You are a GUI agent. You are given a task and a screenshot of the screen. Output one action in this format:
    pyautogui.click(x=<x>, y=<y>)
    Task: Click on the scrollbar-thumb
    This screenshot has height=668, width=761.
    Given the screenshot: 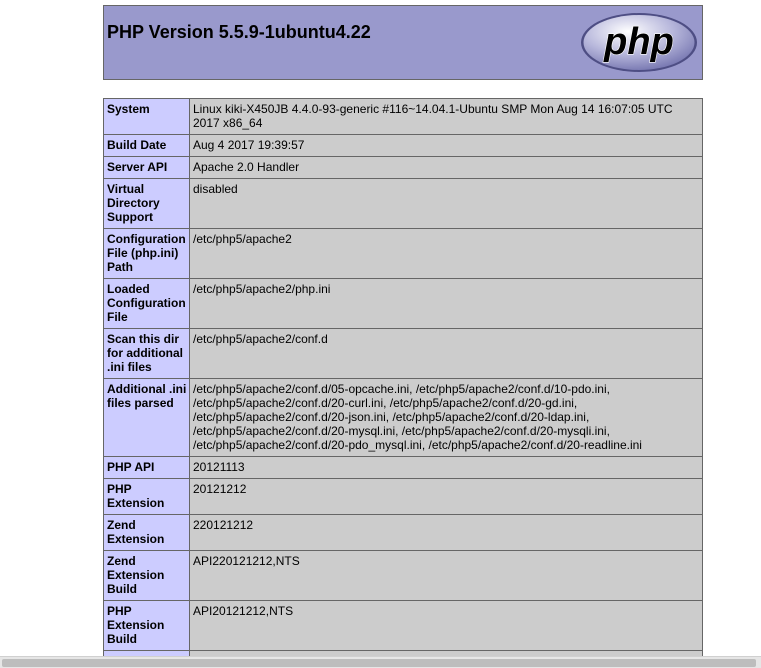 What is the action you would take?
    pyautogui.click(x=379, y=663)
    